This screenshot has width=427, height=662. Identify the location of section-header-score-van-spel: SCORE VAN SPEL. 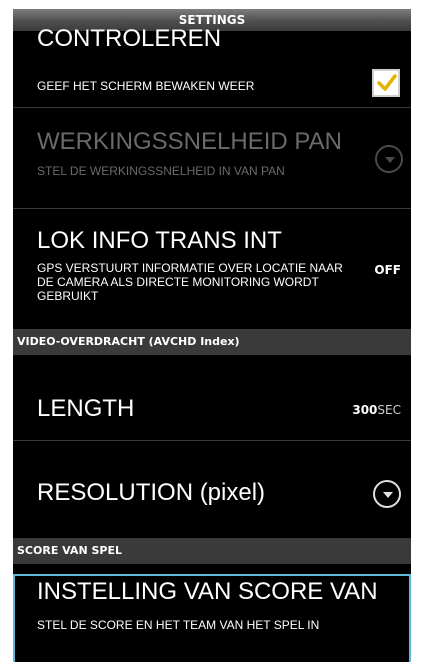
(212, 551).